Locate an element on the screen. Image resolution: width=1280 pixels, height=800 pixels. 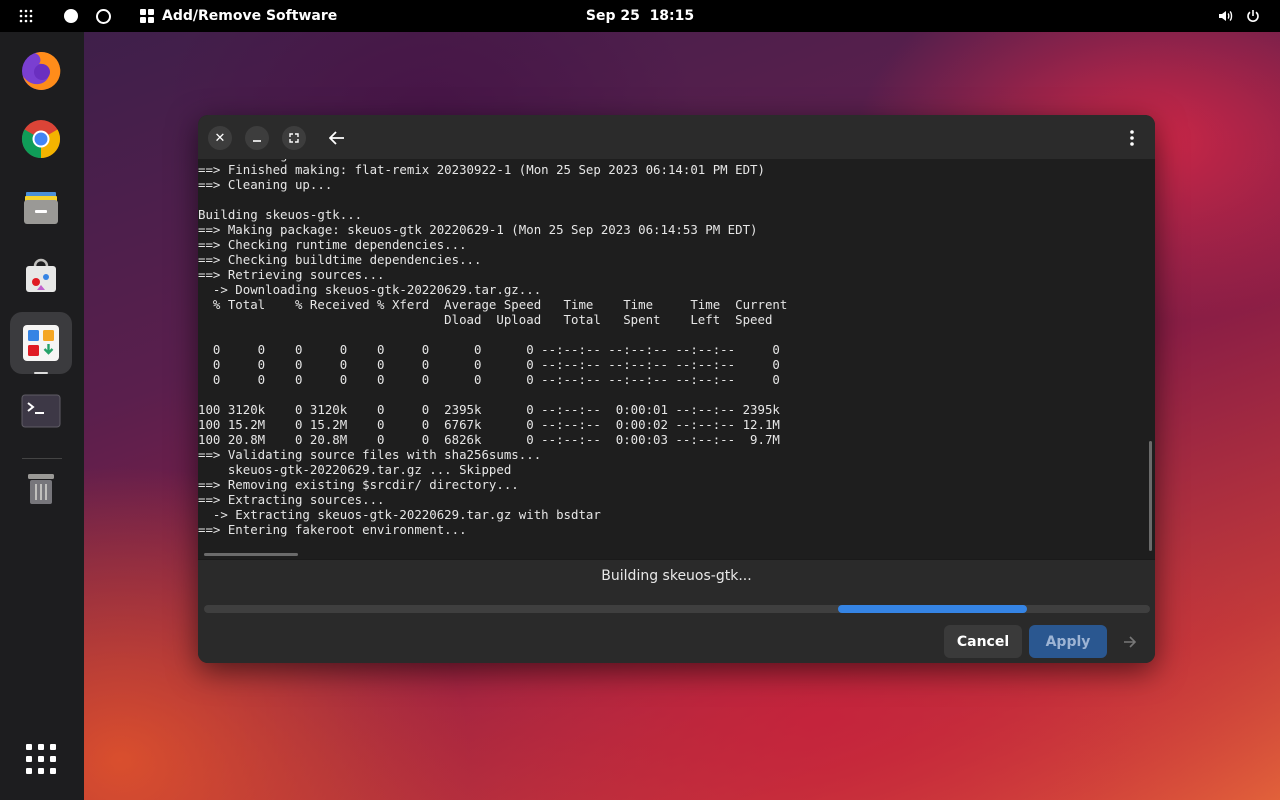
trash-icon is located at coordinates (41, 489).